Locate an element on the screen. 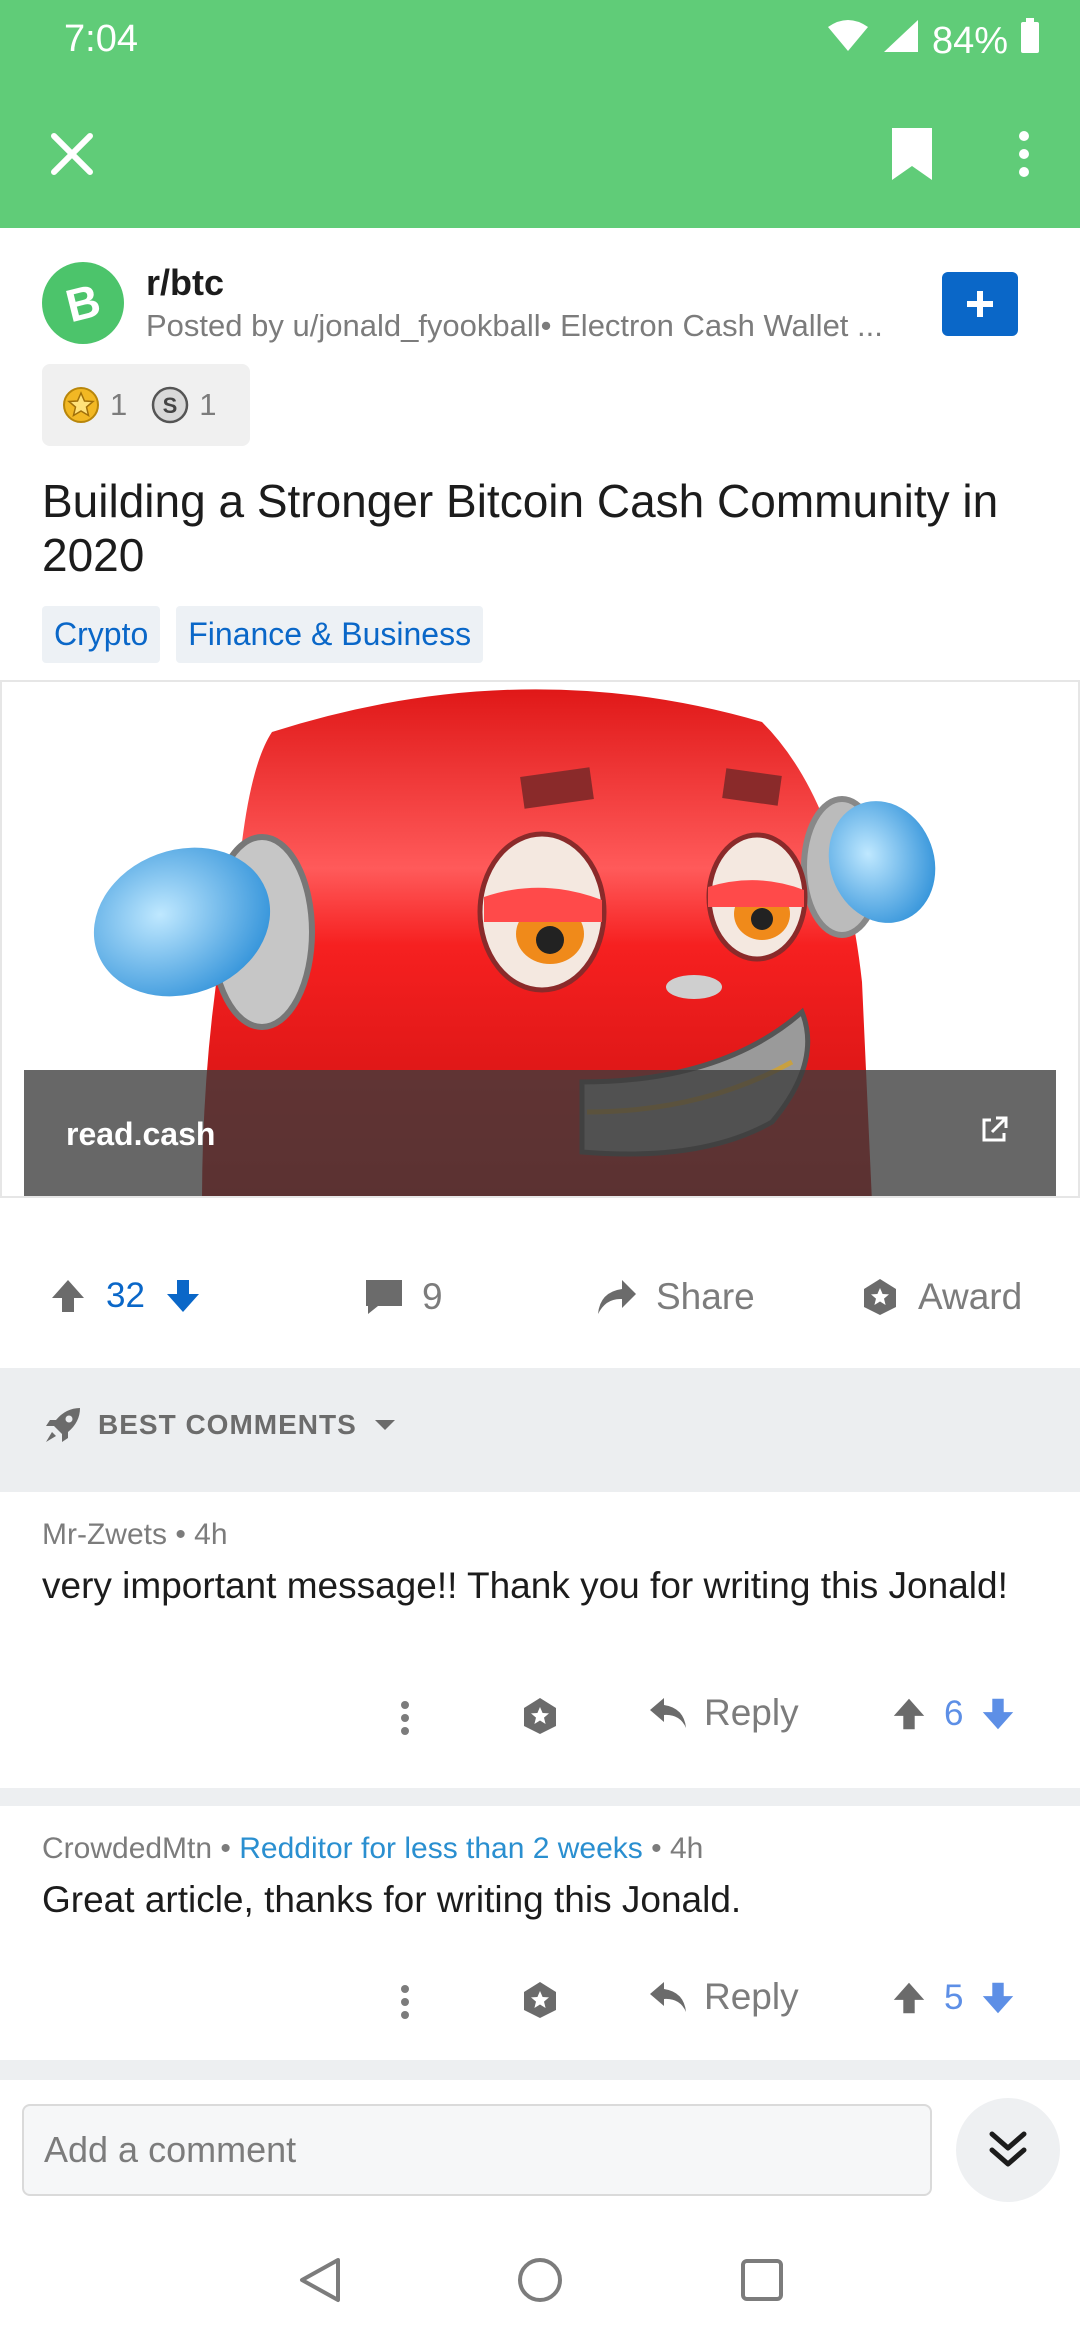  comment-vote-count: 5 is located at coordinates (954, 1997).